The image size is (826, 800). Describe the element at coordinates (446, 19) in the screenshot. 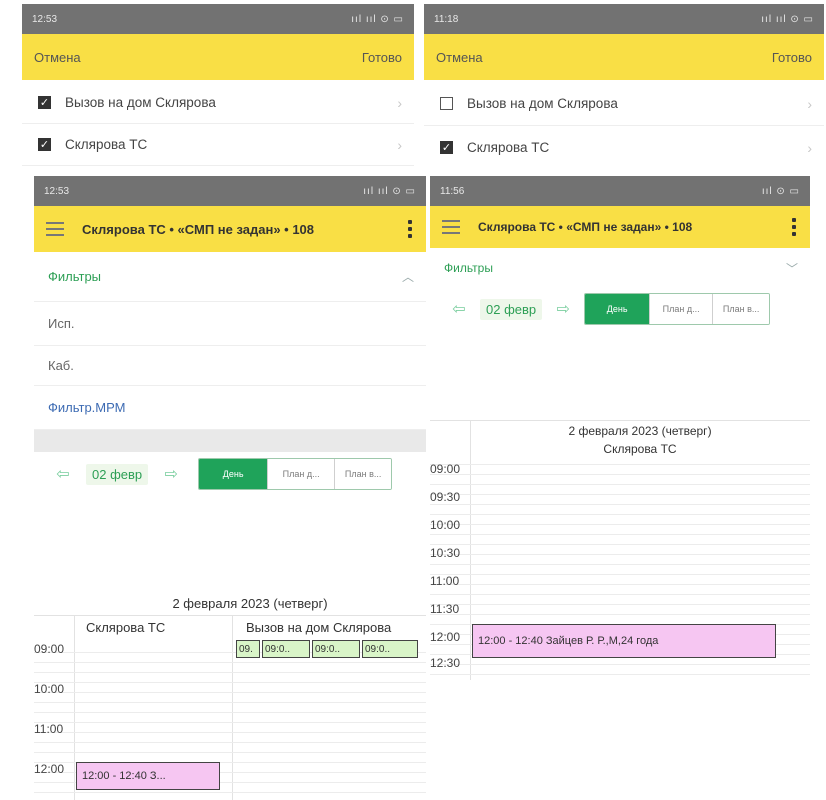

I see `status-time: 11:18` at that location.